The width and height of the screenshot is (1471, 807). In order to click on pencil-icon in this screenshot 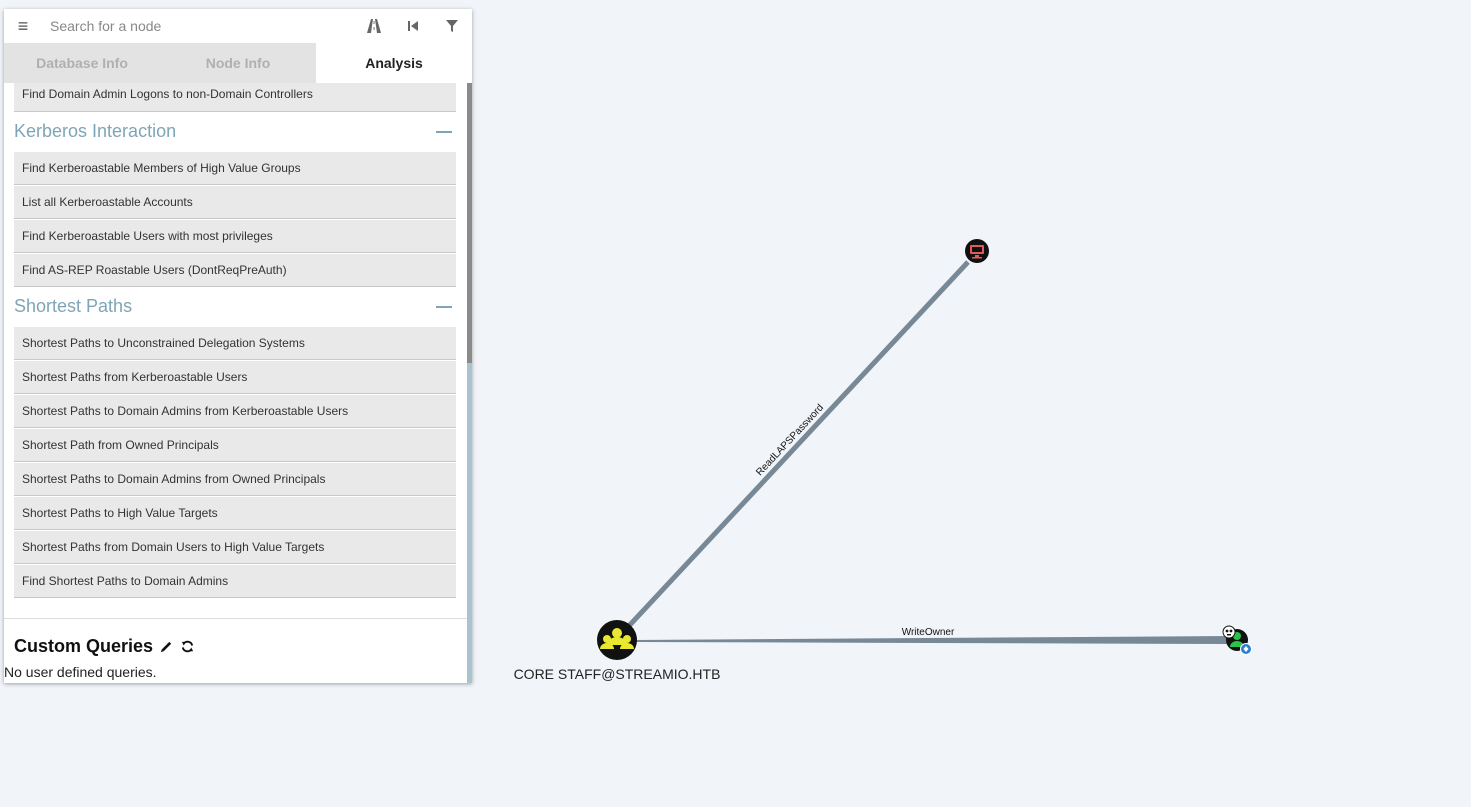, I will do `click(166, 646)`.